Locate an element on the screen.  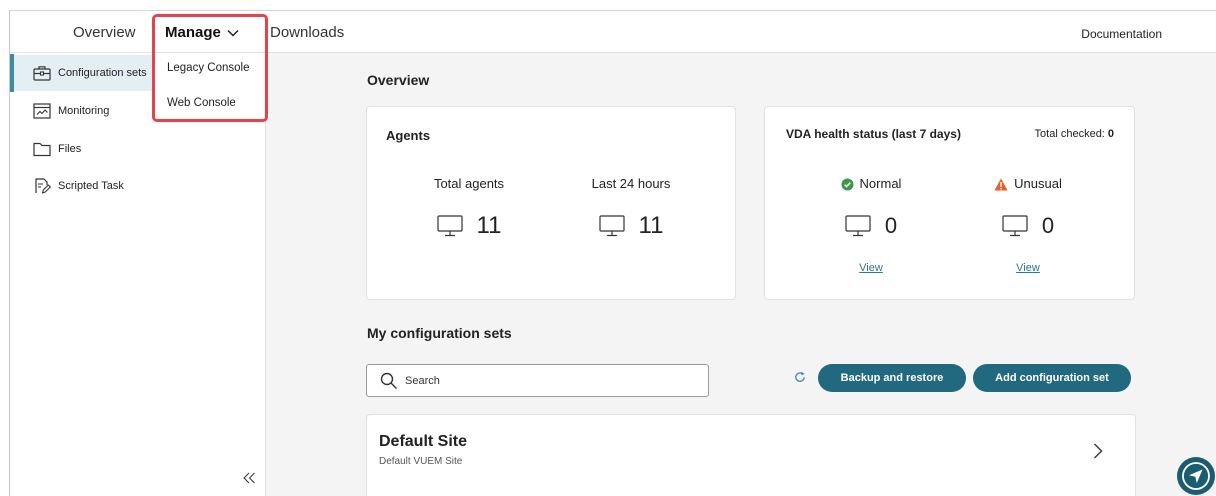
vda-health-title: VDA health status (last 7 days) is located at coordinates (873, 134).